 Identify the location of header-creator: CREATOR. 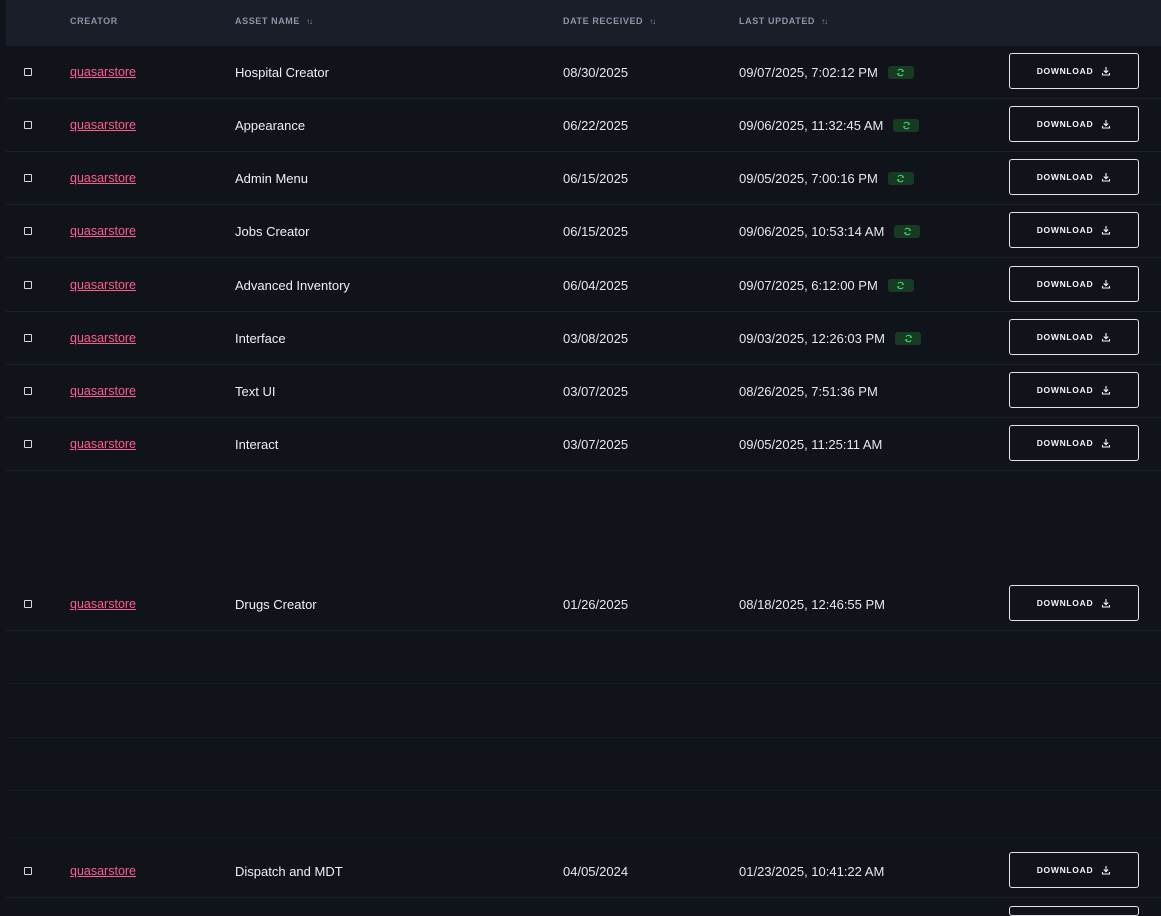
(94, 21).